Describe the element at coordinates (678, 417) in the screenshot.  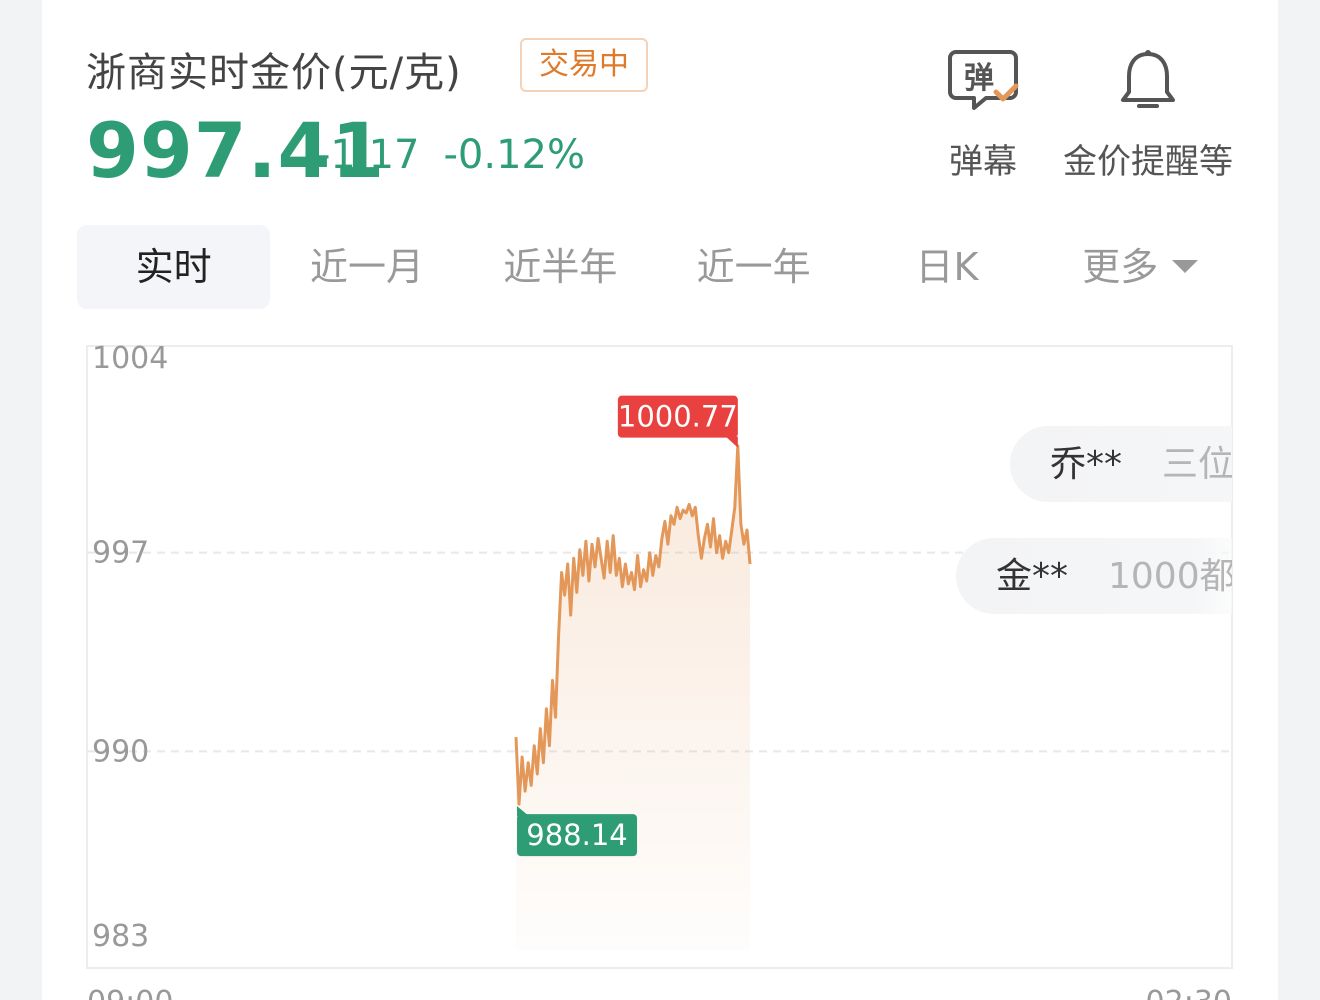
I see `max-price-label: 1000.77` at that location.